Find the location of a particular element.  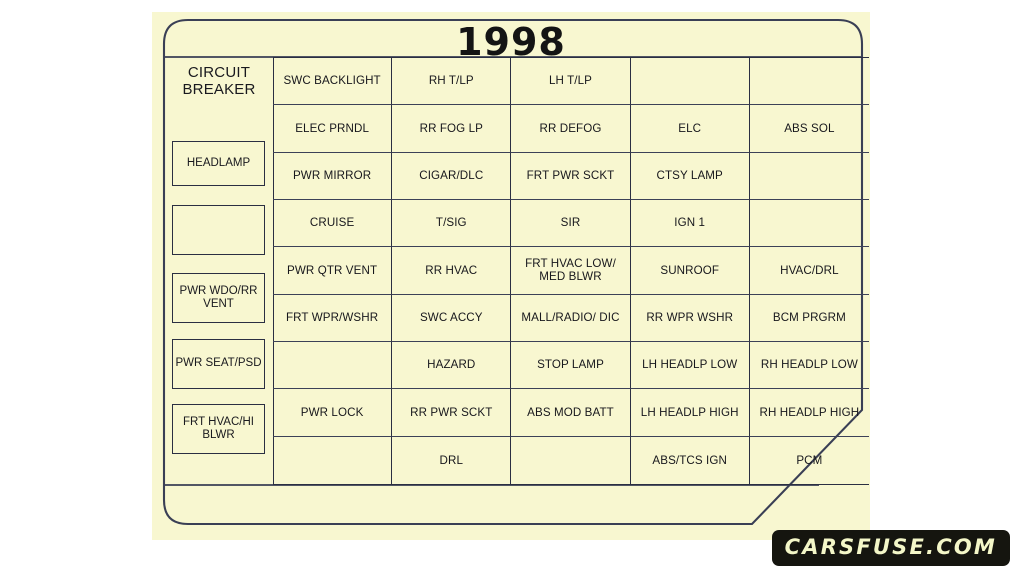

fuse-cell: RR WPR WSHR is located at coordinates (690, 318).